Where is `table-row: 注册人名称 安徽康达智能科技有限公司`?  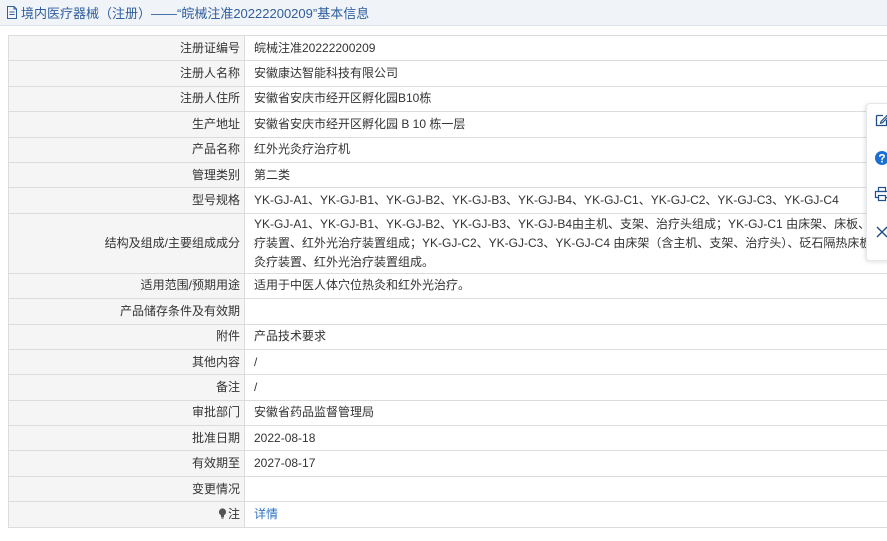
table-row: 注册人名称 安徽康达智能科技有限公司 is located at coordinates (447, 73).